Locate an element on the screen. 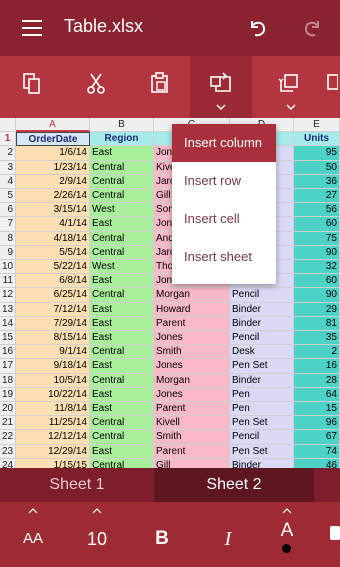  cell-units: 15 is located at coordinates (317, 409).